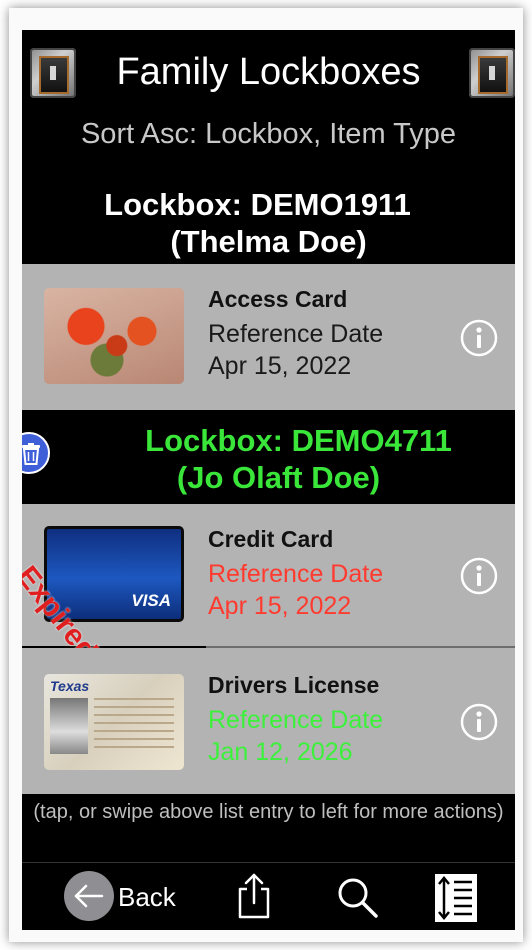 The image size is (532, 950). I want to click on back-circle, so click(89, 896).